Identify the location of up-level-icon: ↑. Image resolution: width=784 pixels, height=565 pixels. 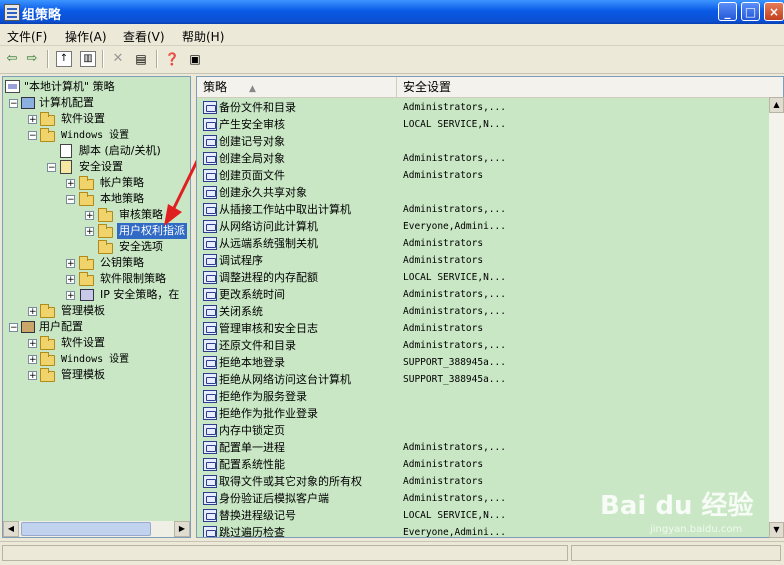
(64, 59).